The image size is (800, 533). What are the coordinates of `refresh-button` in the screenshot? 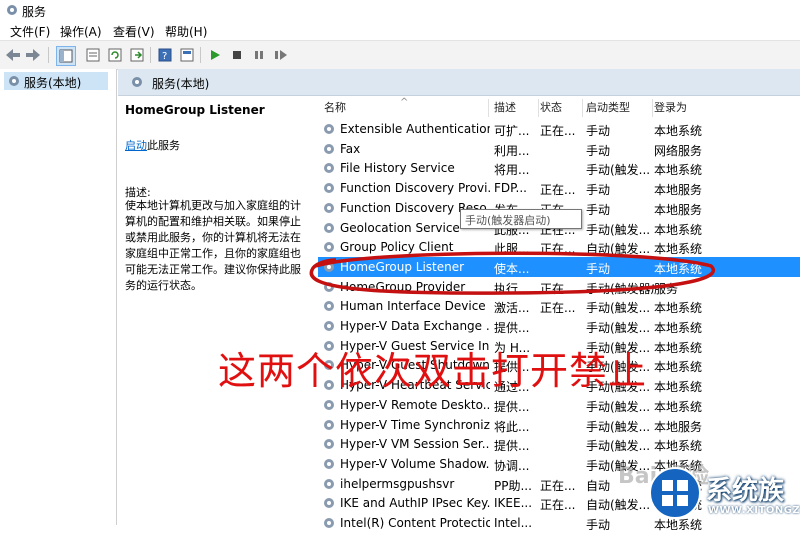 It's located at (115, 55).